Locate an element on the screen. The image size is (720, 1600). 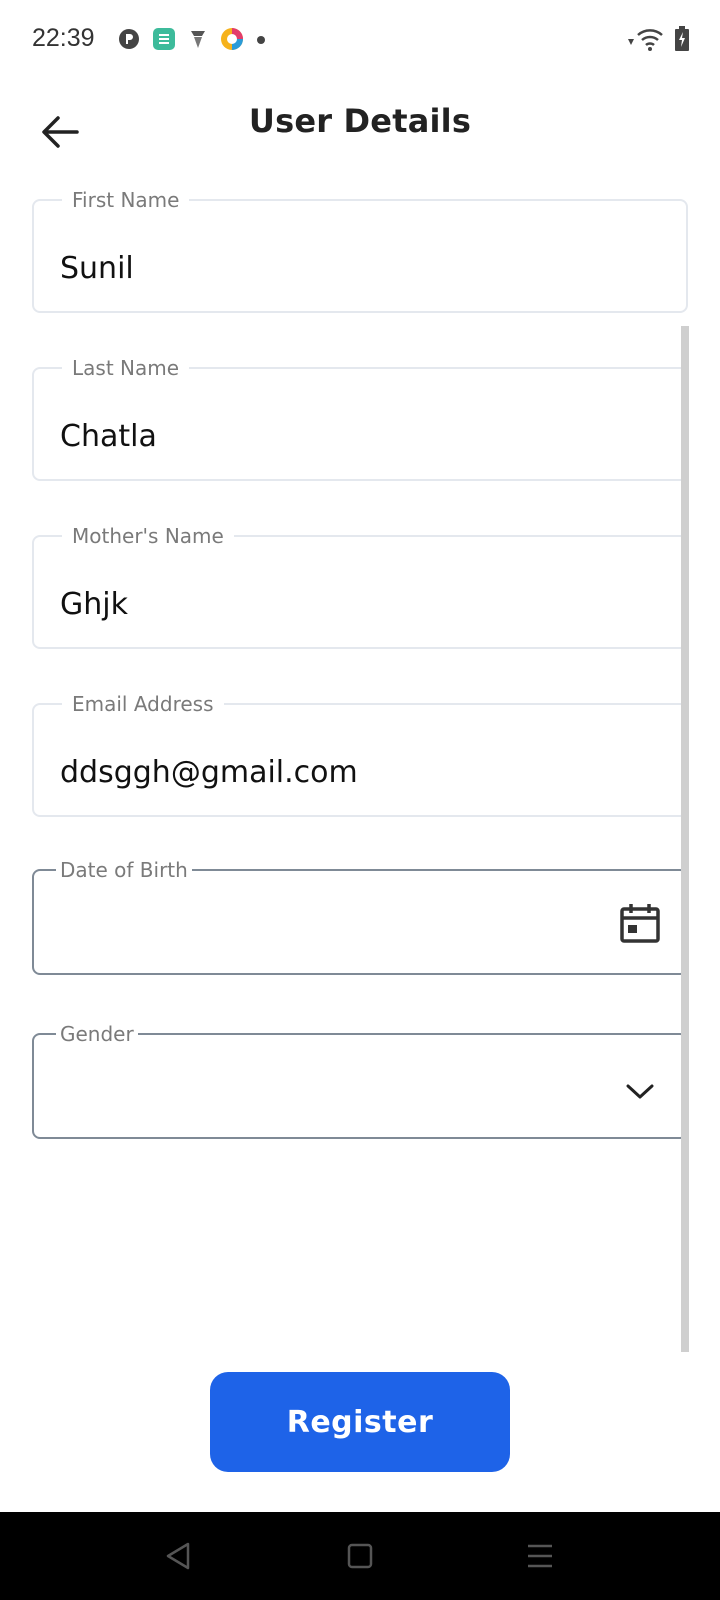
first-name-field: First Name Sunil is located at coordinates (360, 250).